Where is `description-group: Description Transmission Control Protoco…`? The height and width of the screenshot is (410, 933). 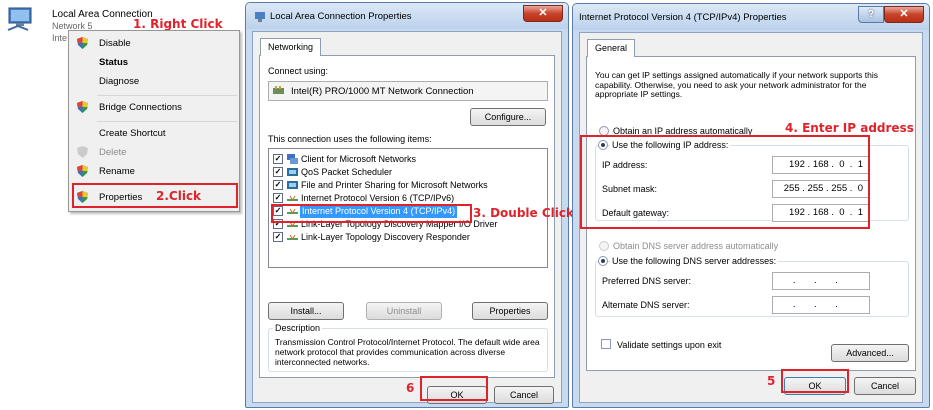 description-group: Description Transmission Control Protoco… is located at coordinates (408, 347).